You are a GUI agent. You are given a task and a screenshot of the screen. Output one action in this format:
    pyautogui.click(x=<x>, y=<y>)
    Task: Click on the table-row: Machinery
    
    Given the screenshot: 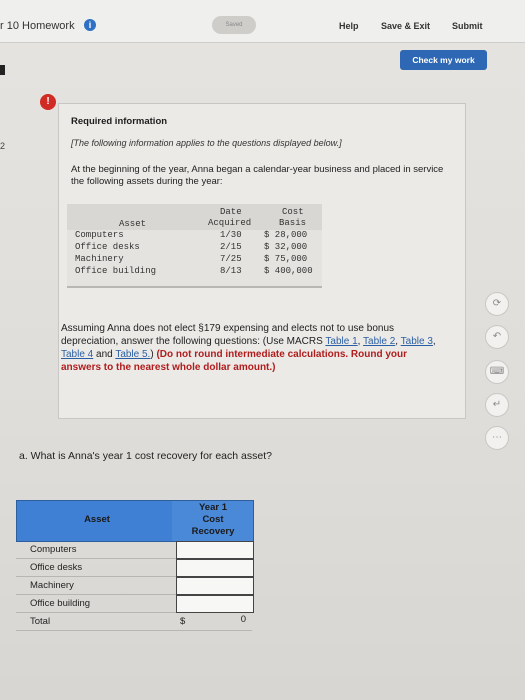 What is the action you would take?
    pyautogui.click(x=135, y=585)
    